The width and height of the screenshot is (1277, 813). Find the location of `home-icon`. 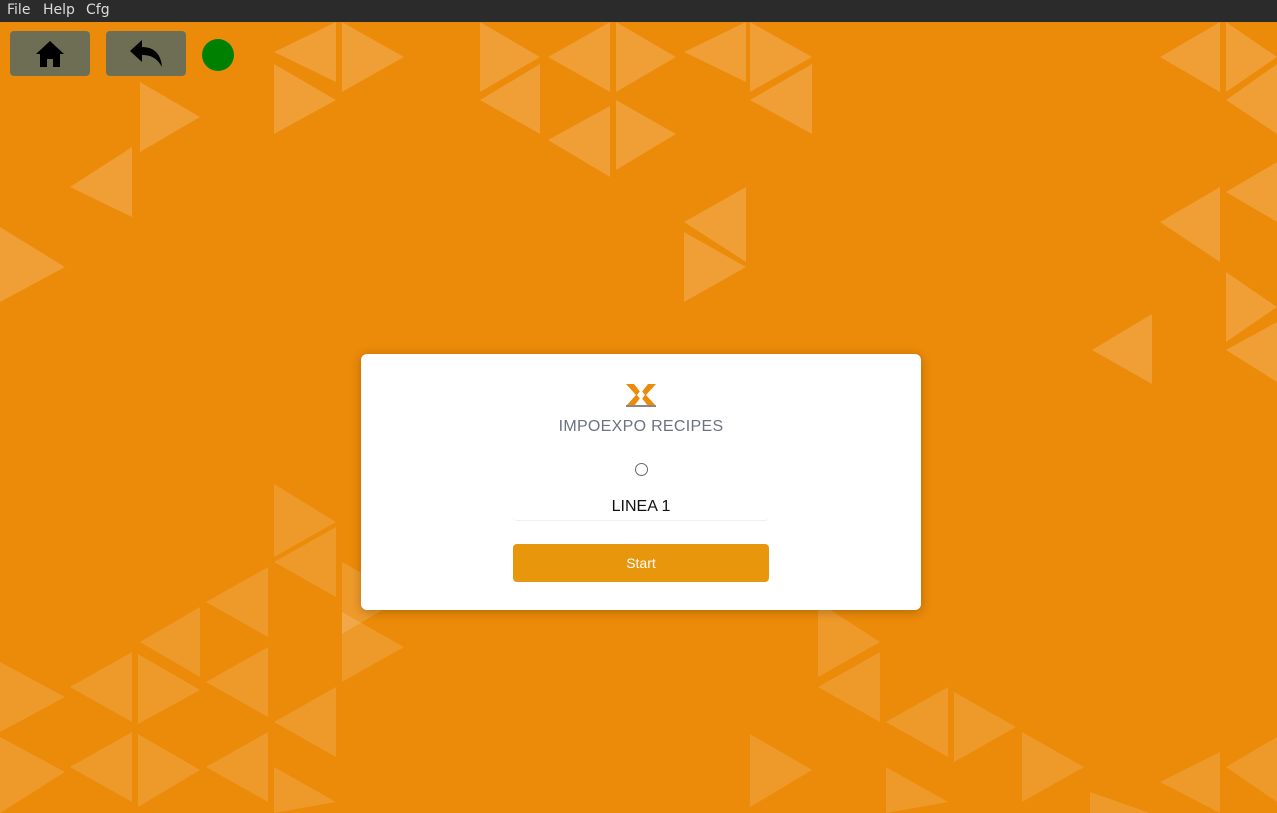

home-icon is located at coordinates (50, 53).